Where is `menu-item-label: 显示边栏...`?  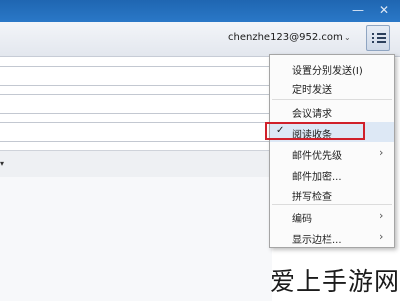 menu-item-label: 显示边栏... is located at coordinates (317, 240).